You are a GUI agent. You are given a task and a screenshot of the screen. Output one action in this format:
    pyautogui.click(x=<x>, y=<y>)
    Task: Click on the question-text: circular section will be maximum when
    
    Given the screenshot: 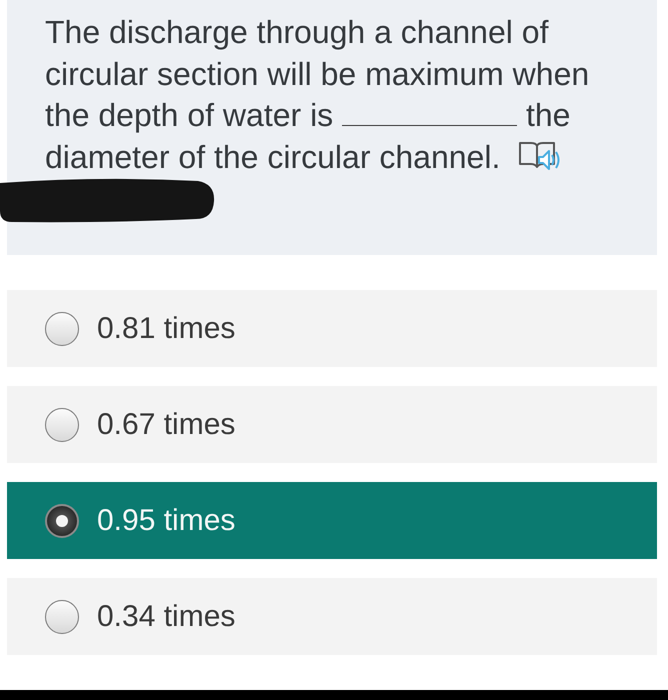 What is the action you would take?
    pyautogui.click(x=317, y=74)
    